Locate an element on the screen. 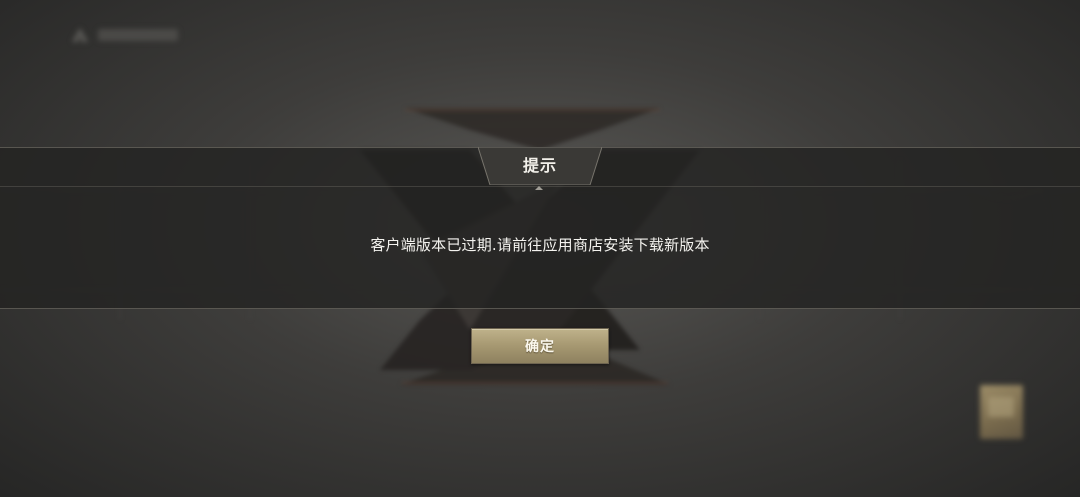 The height and width of the screenshot is (497, 1080). confirm-button-label: 确定 is located at coordinates (540, 347).